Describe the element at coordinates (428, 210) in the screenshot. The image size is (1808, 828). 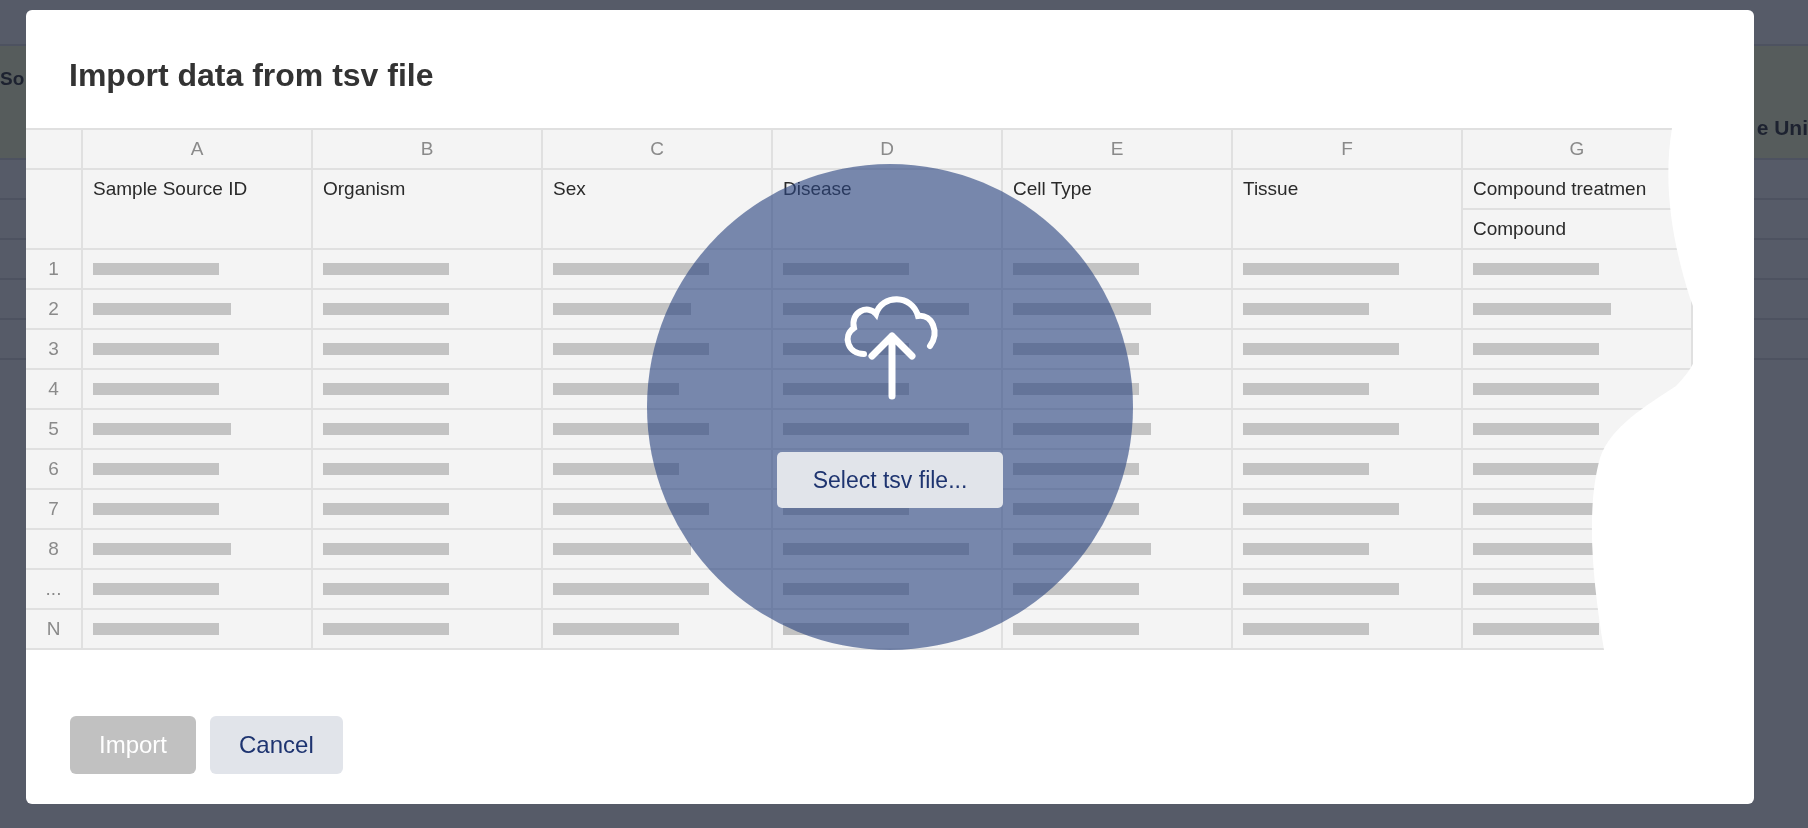
I see `column-header: Organism` at that location.